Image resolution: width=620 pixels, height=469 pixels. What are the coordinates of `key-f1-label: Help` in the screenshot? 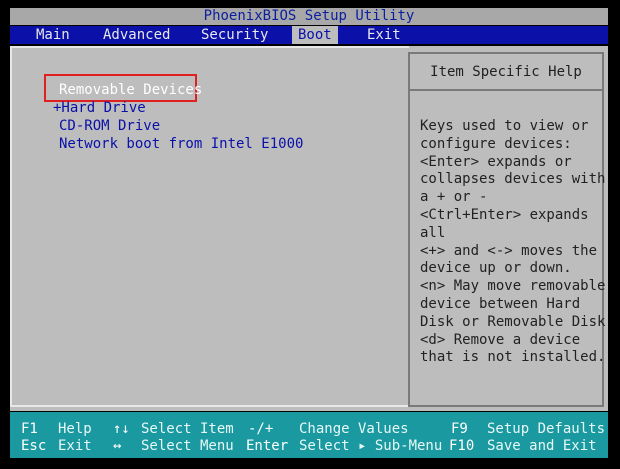 It's located at (75, 429).